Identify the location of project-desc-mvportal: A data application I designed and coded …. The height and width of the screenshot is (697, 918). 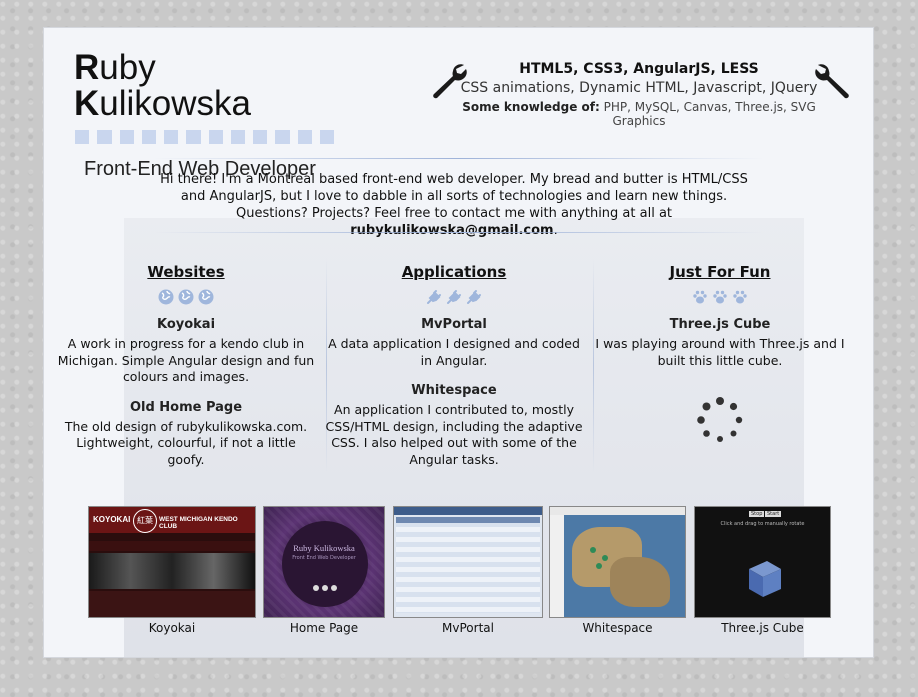
(454, 352).